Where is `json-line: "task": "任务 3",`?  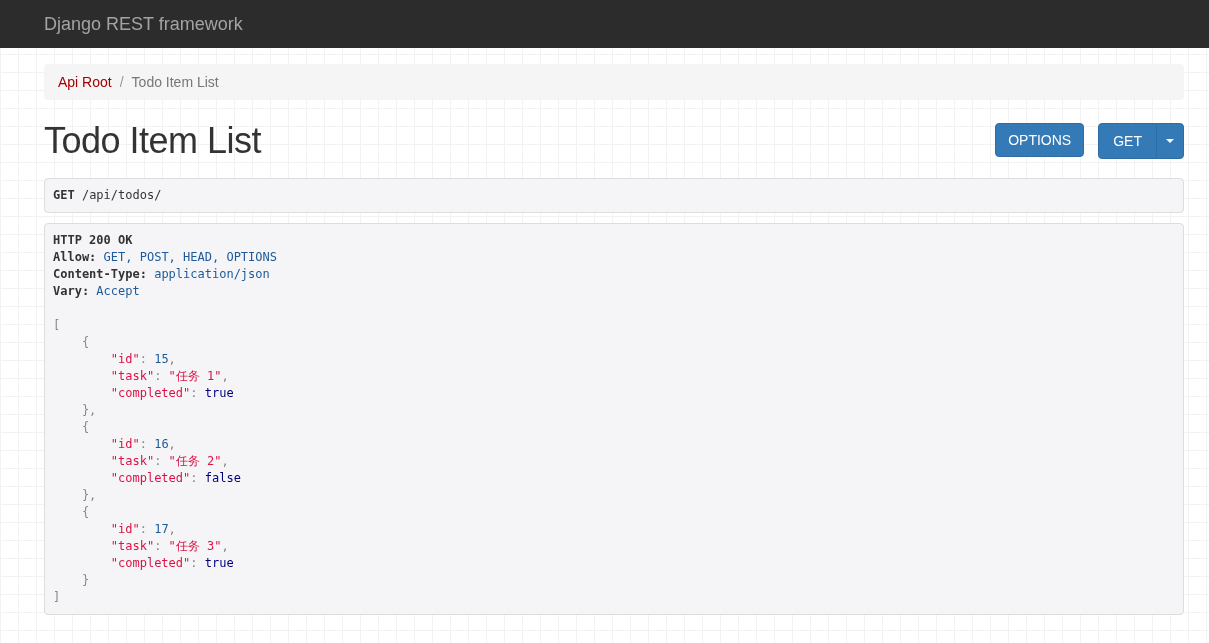
json-line: "task": "任务 3", is located at coordinates (169, 546).